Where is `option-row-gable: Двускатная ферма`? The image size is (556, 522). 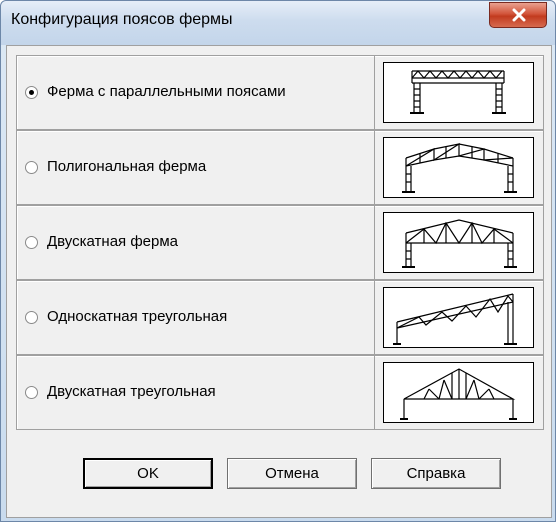 option-row-gable: Двускатная ферма is located at coordinates (280, 242).